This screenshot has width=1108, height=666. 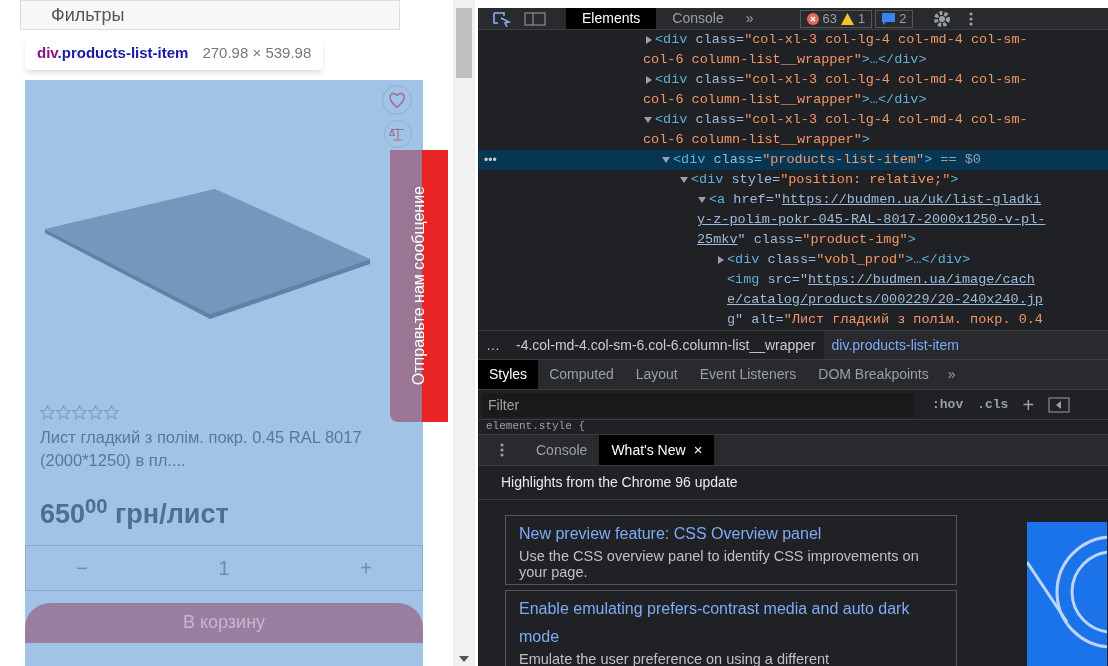 I want to click on dom-node: ••• <div class="products-list-item"> == $0, so click(x=793, y=160).